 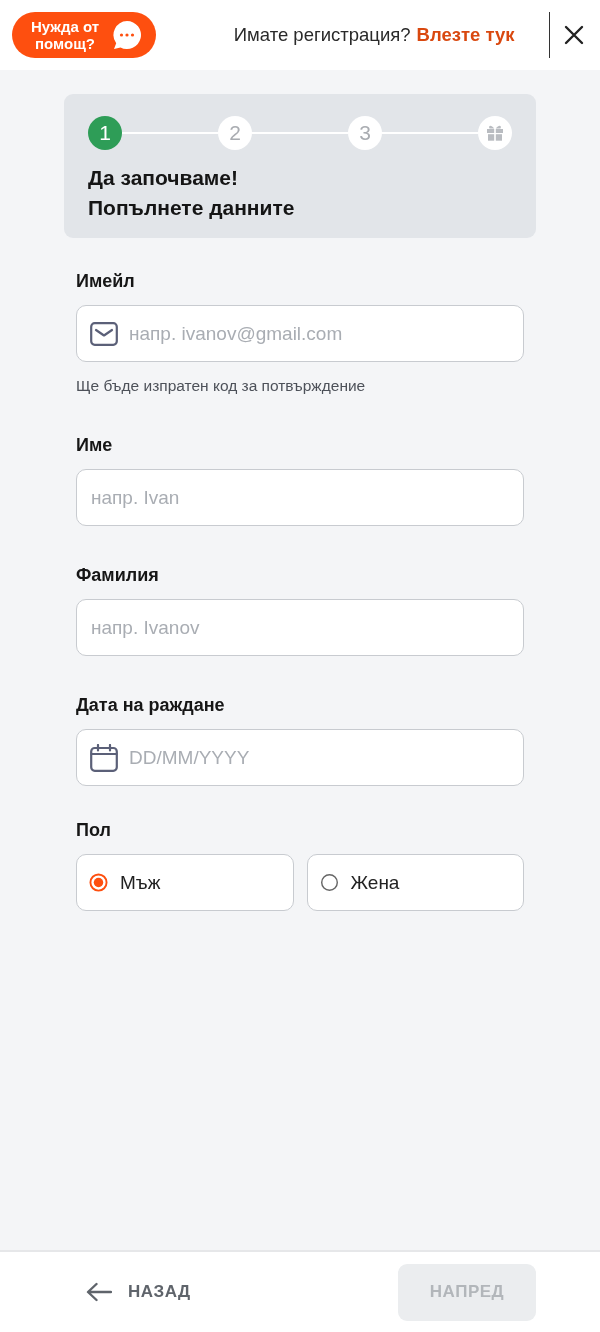 I want to click on radio-option: Жена, so click(x=415, y=882).